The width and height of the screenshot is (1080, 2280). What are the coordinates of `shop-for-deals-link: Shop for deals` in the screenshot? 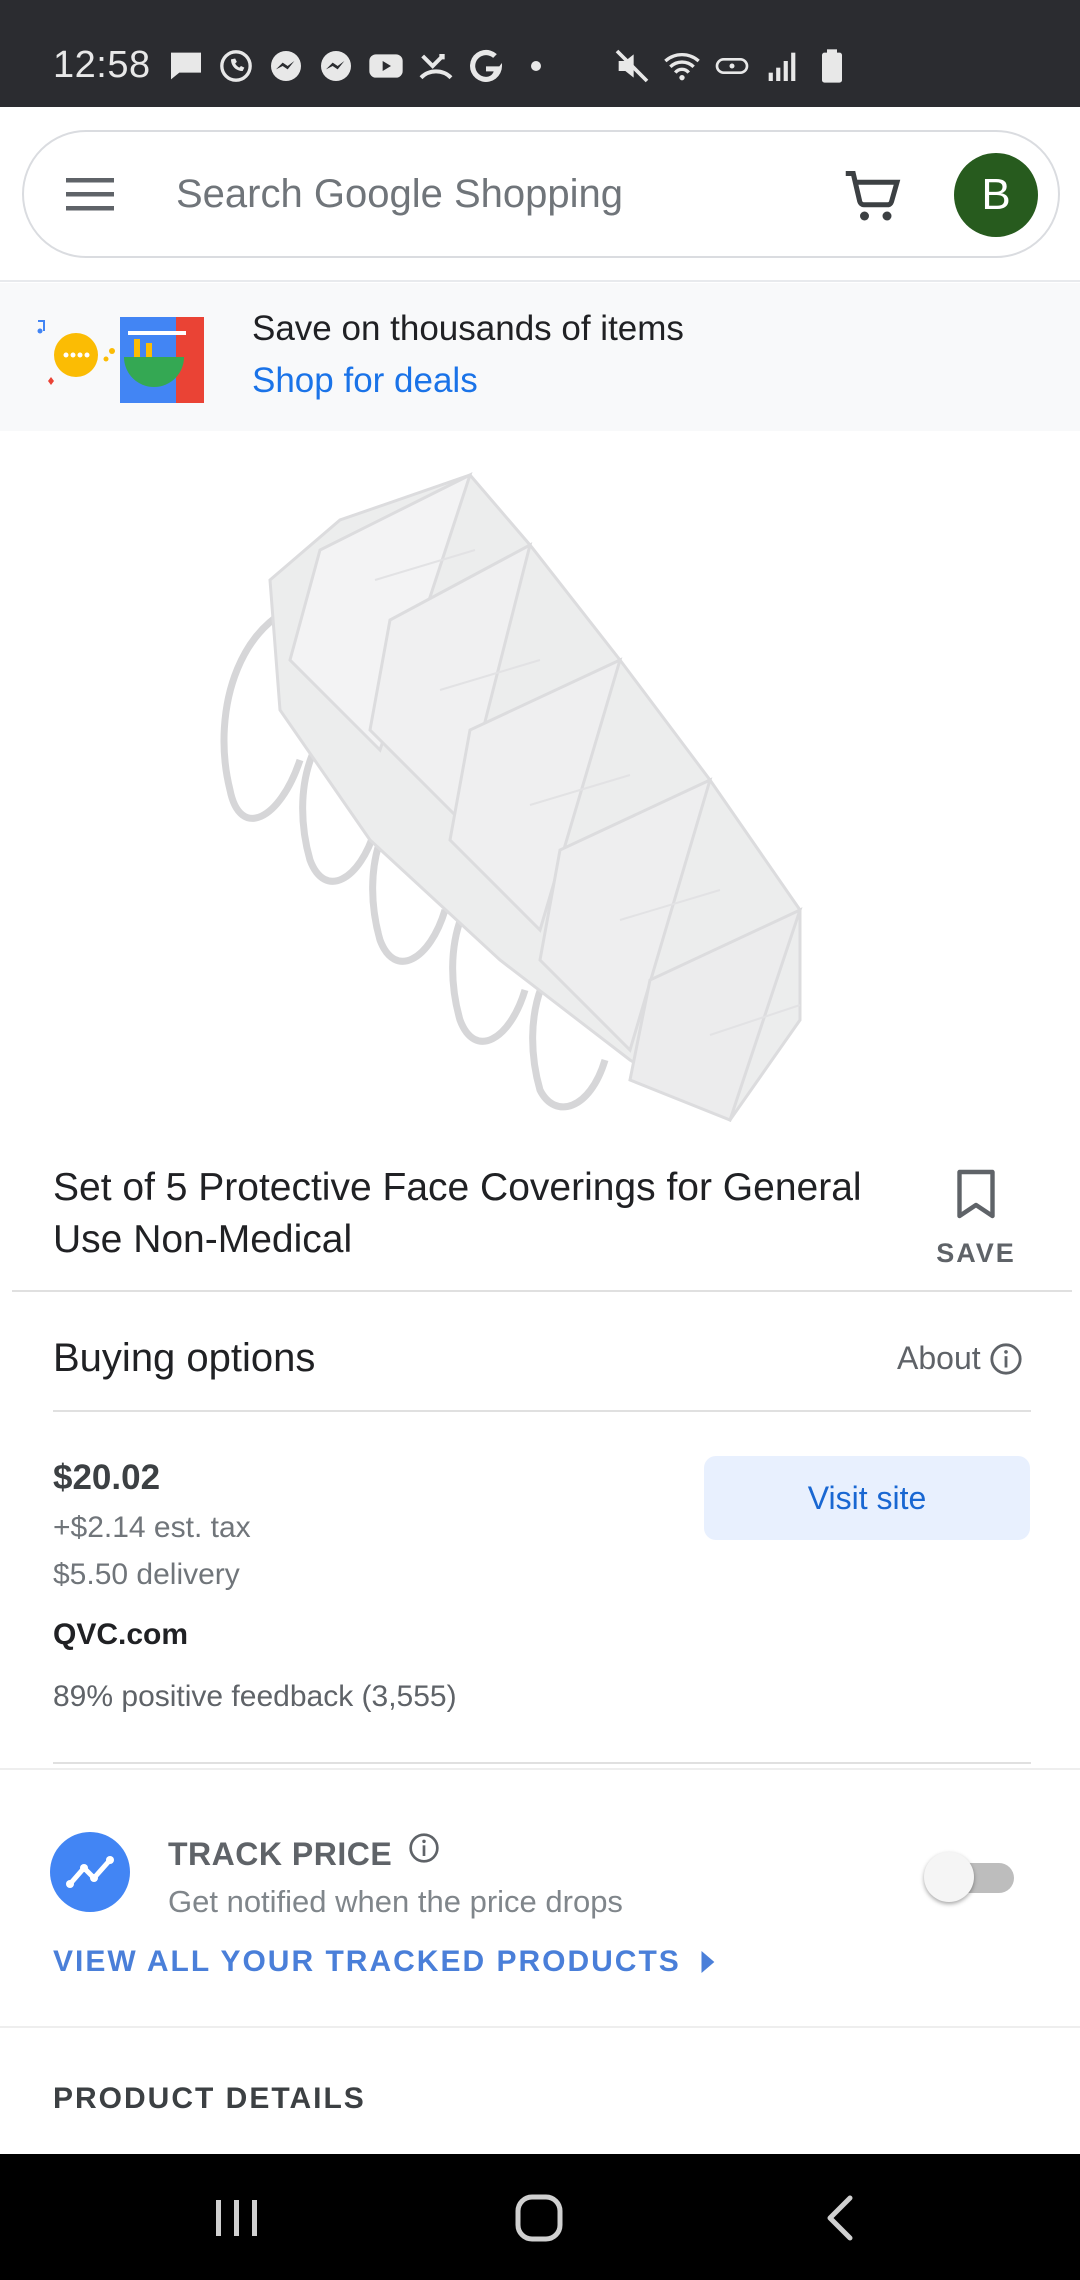 It's located at (365, 381).